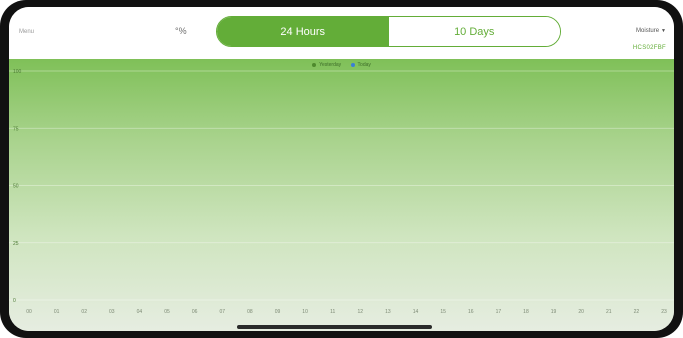 Image resolution: width=683 pixels, height=338 pixels. I want to click on x-tick-label: 03, so click(112, 312).